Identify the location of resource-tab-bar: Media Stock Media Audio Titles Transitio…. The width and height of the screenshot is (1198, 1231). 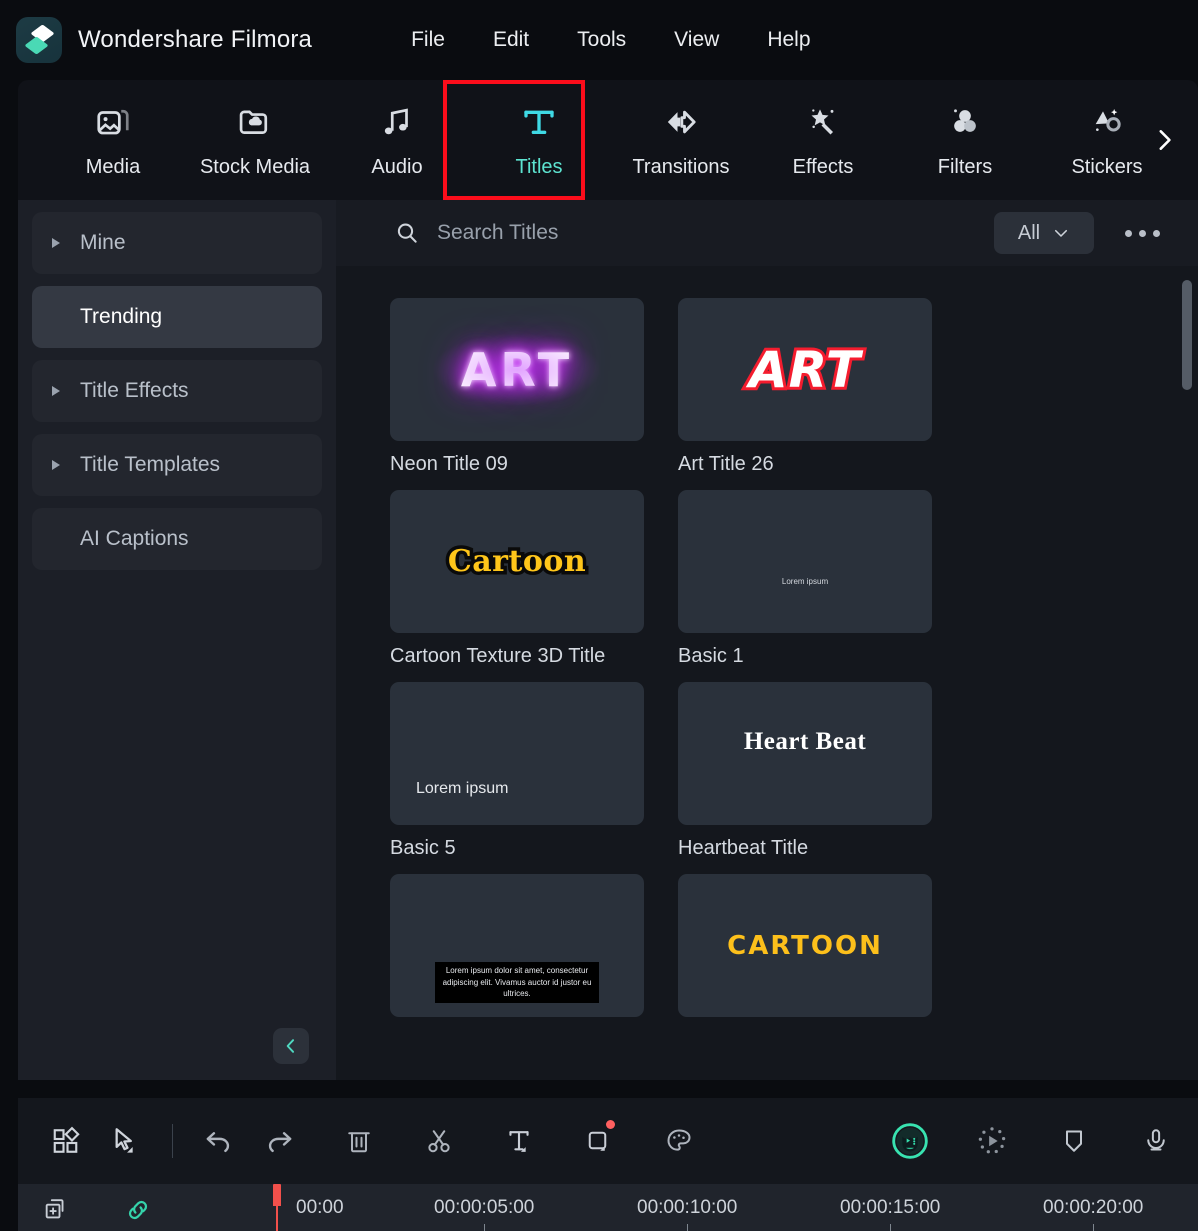
(608, 140).